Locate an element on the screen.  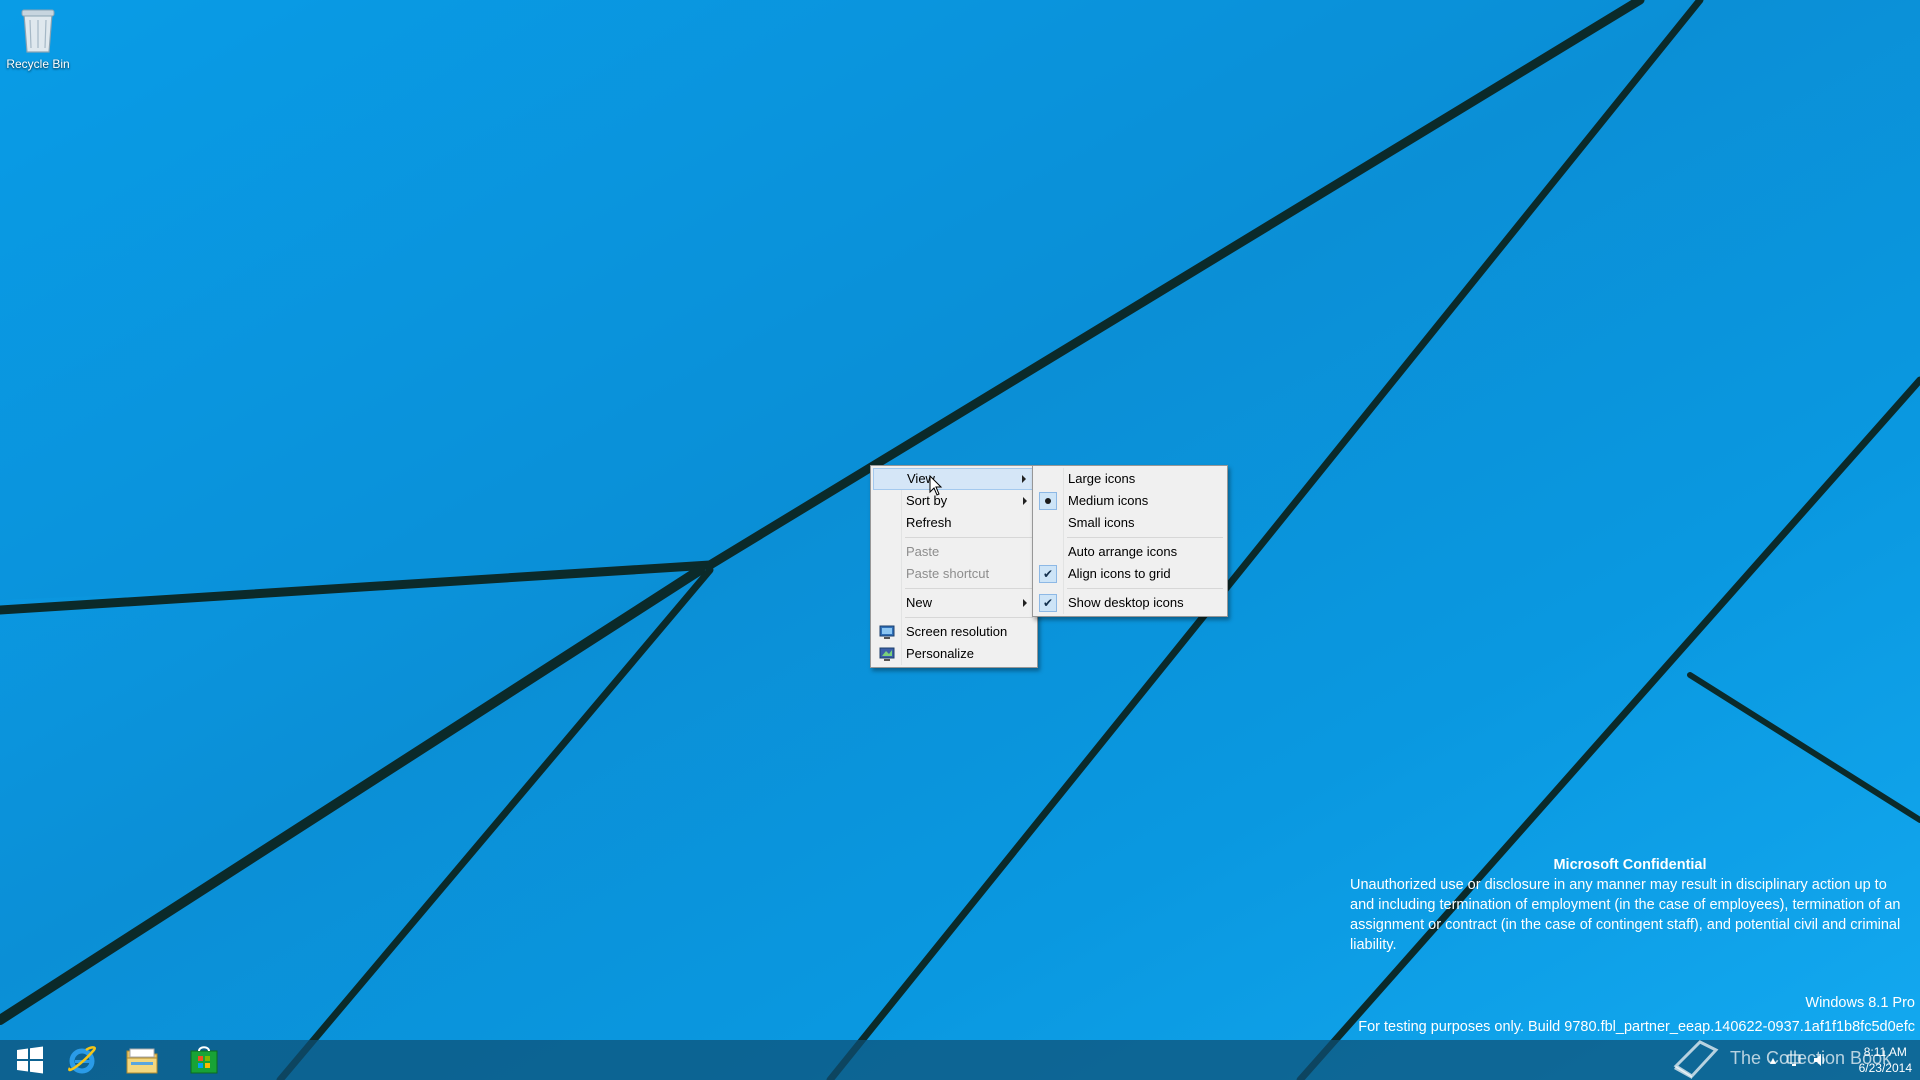
file-explorer-icon is located at coordinates (142, 1061).